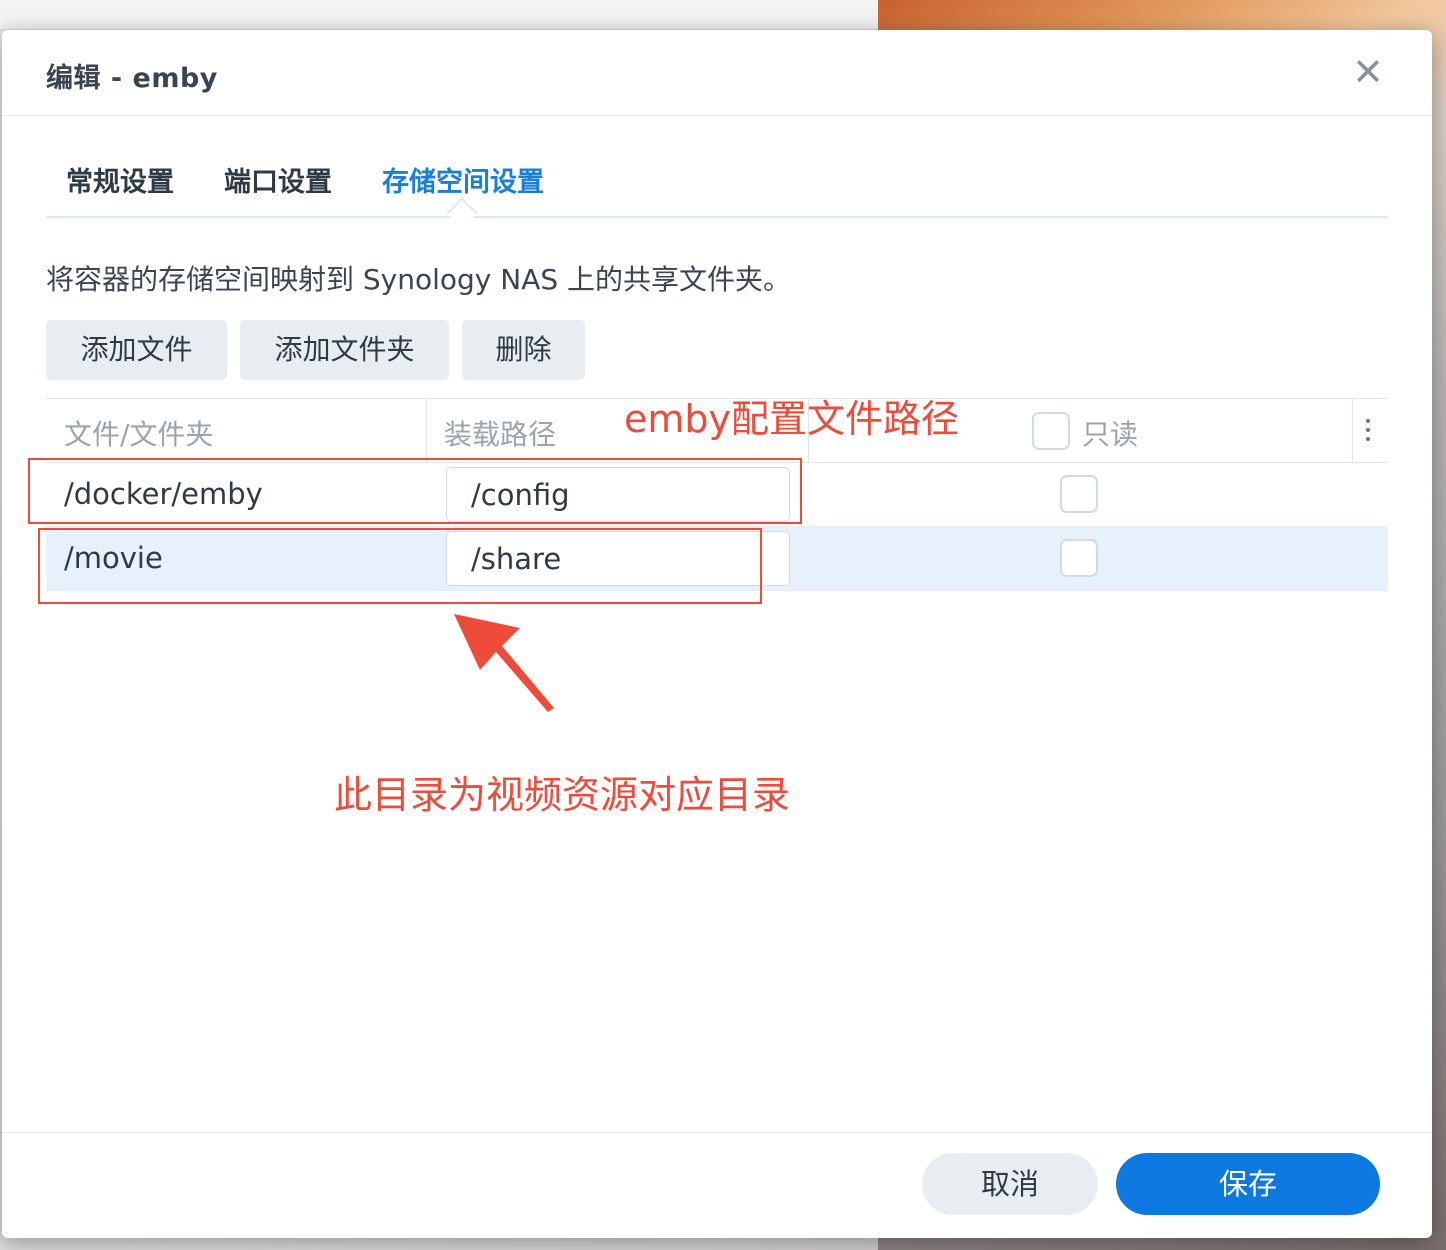  I want to click on column-header-file-folder: 文件/文件夹, so click(138, 433).